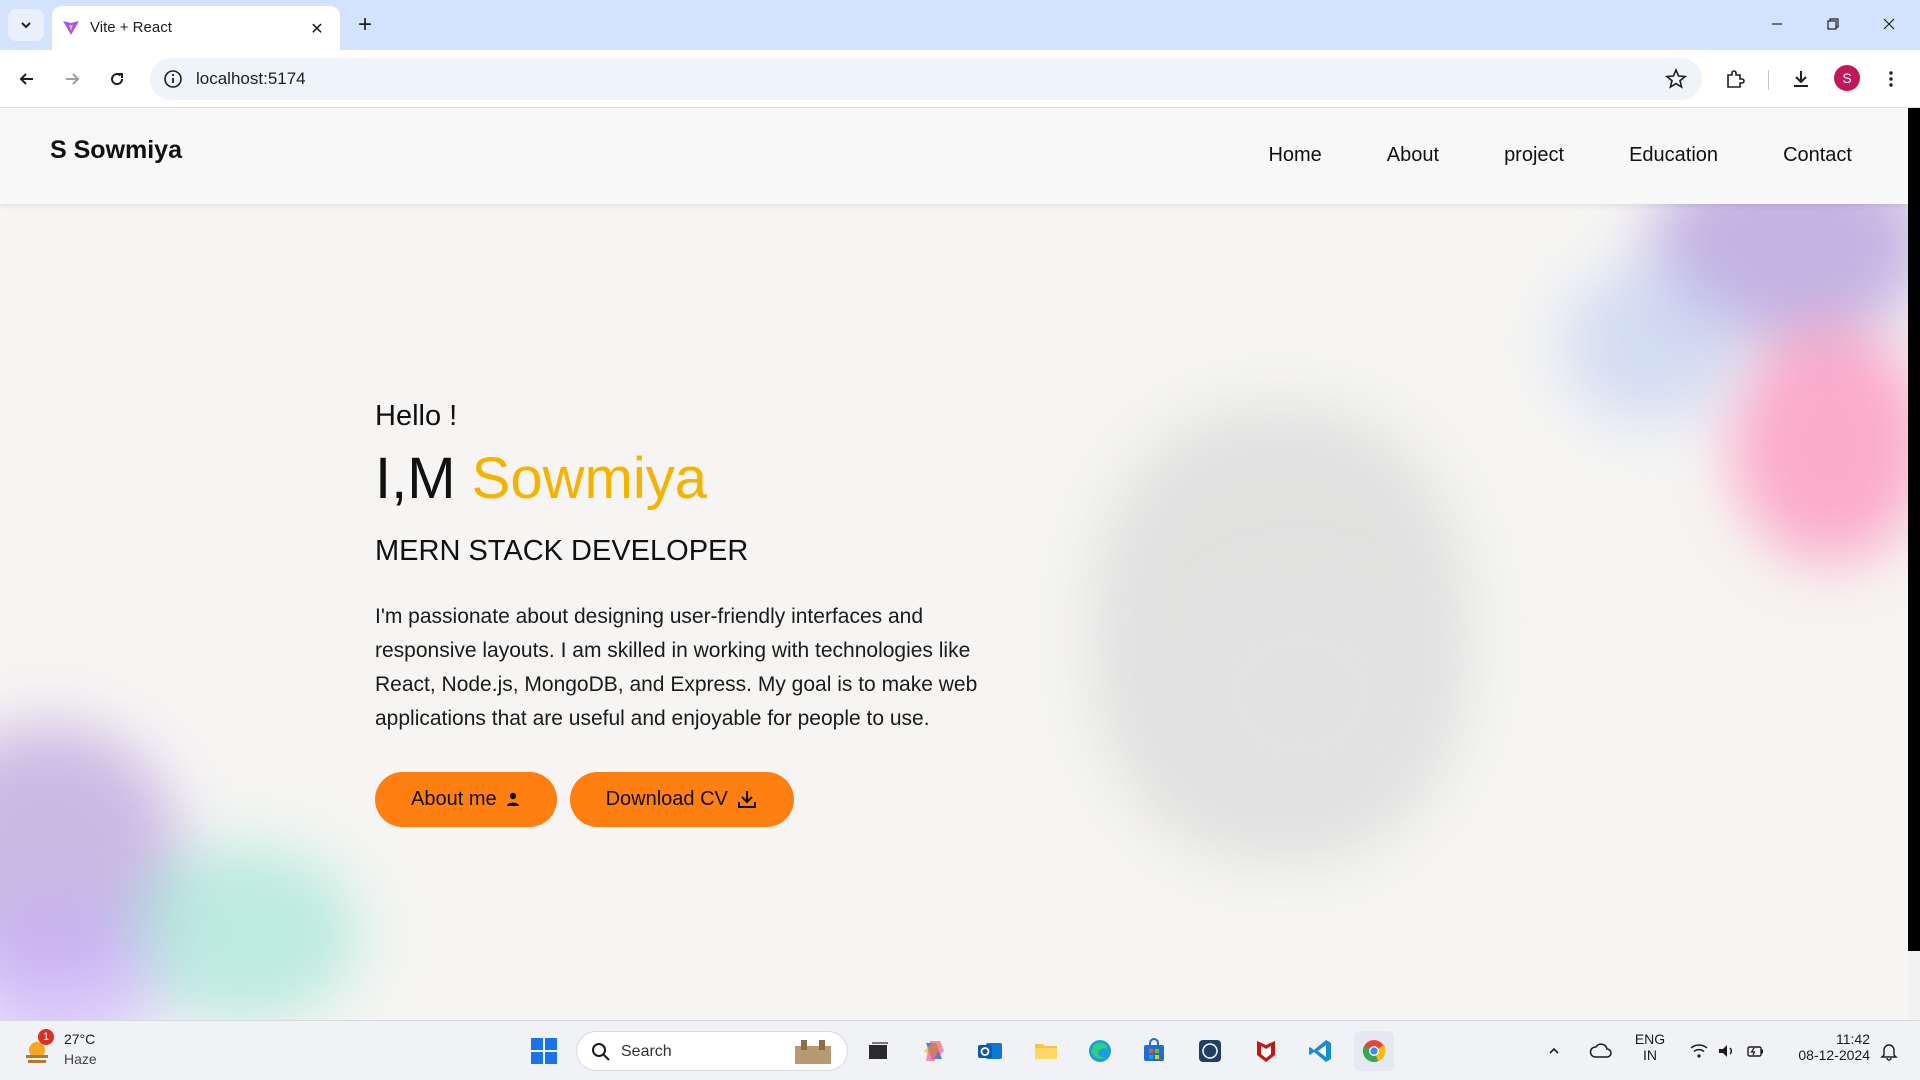  What do you see at coordinates (1833, 24) in the screenshot?
I see `restore-icon` at bounding box center [1833, 24].